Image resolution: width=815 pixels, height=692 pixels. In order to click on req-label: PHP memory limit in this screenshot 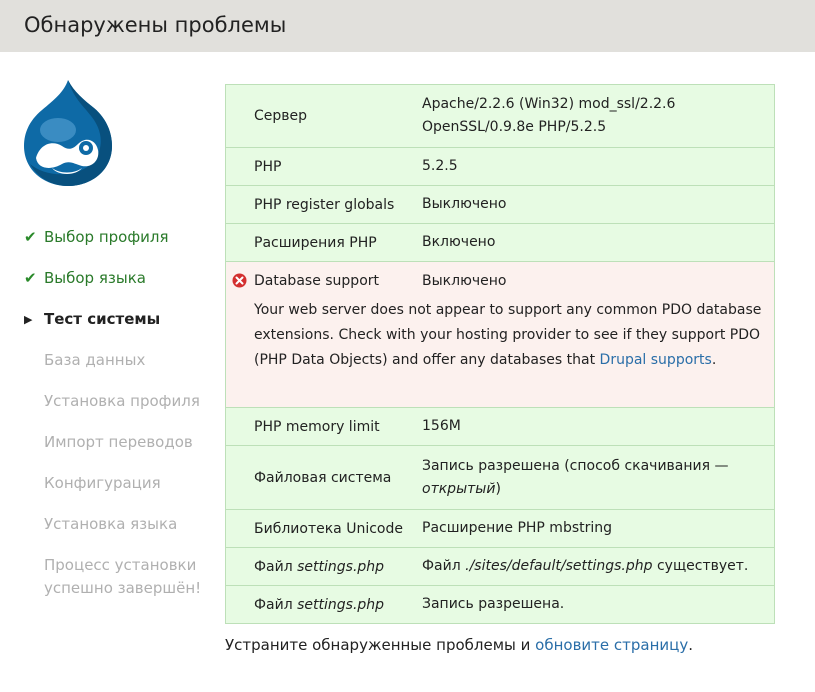, I will do `click(317, 426)`.